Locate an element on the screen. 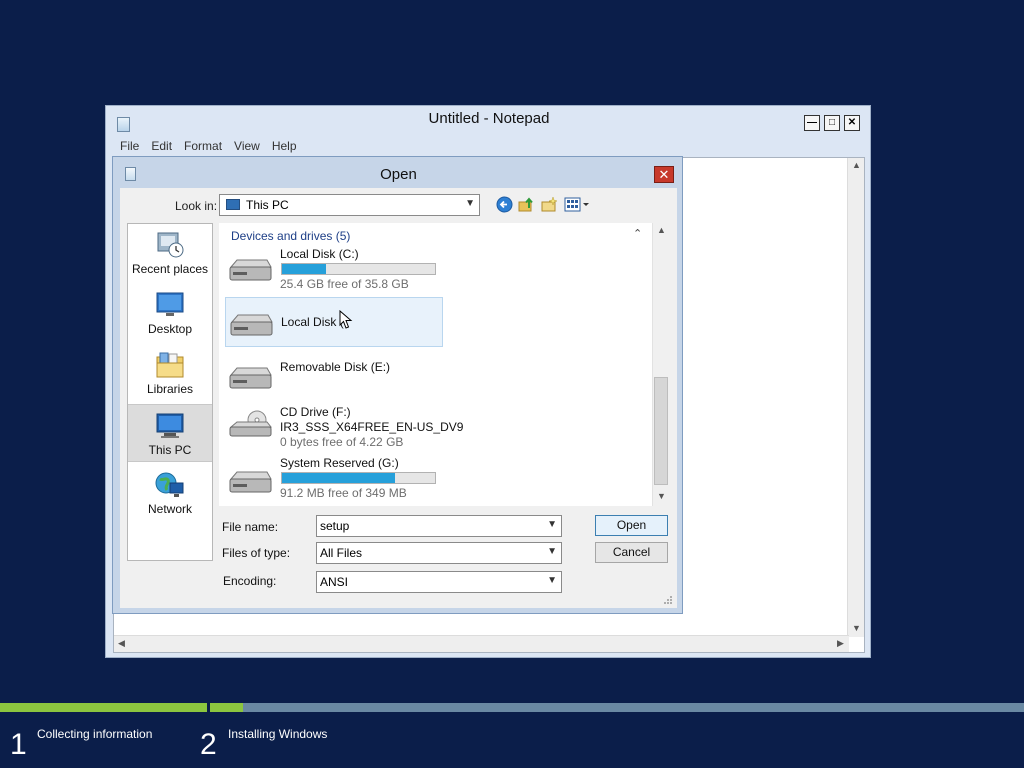 This screenshot has width=1024, height=768. removable-disk-icon is located at coordinates (250, 378).